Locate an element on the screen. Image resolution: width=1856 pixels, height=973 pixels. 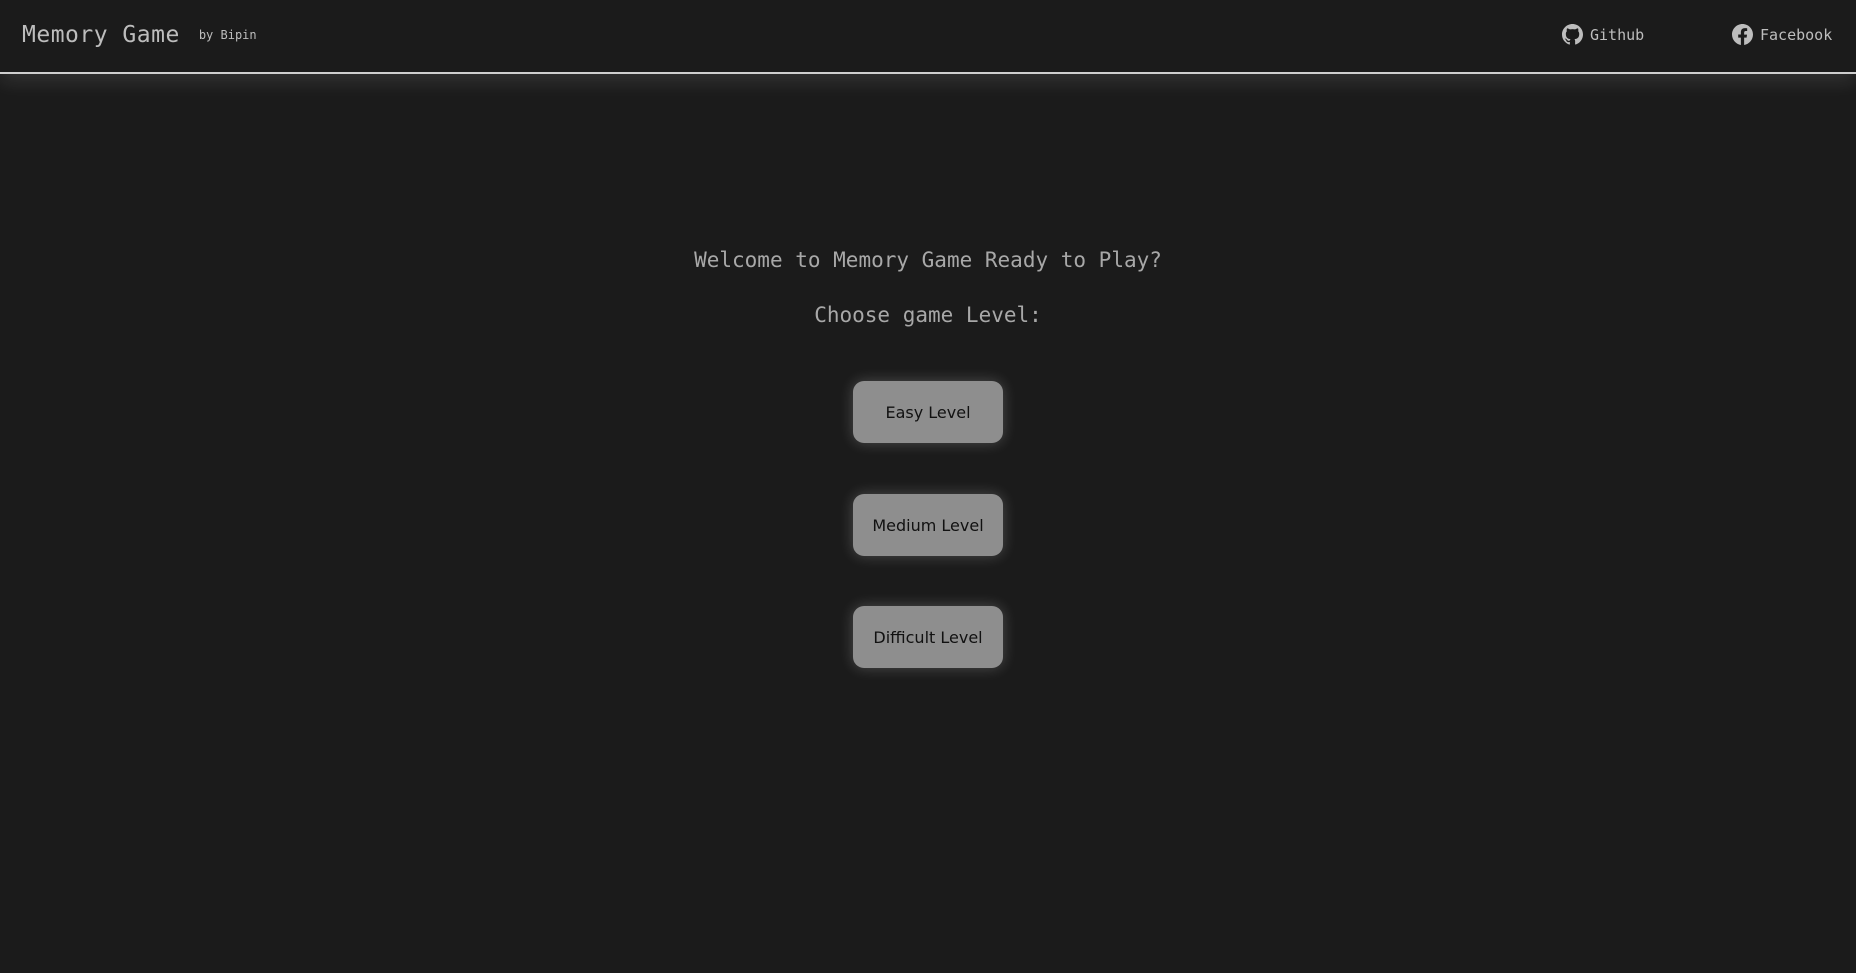
top-navbar: Memory Game by Bipin Github Facebook is located at coordinates (928, 37).